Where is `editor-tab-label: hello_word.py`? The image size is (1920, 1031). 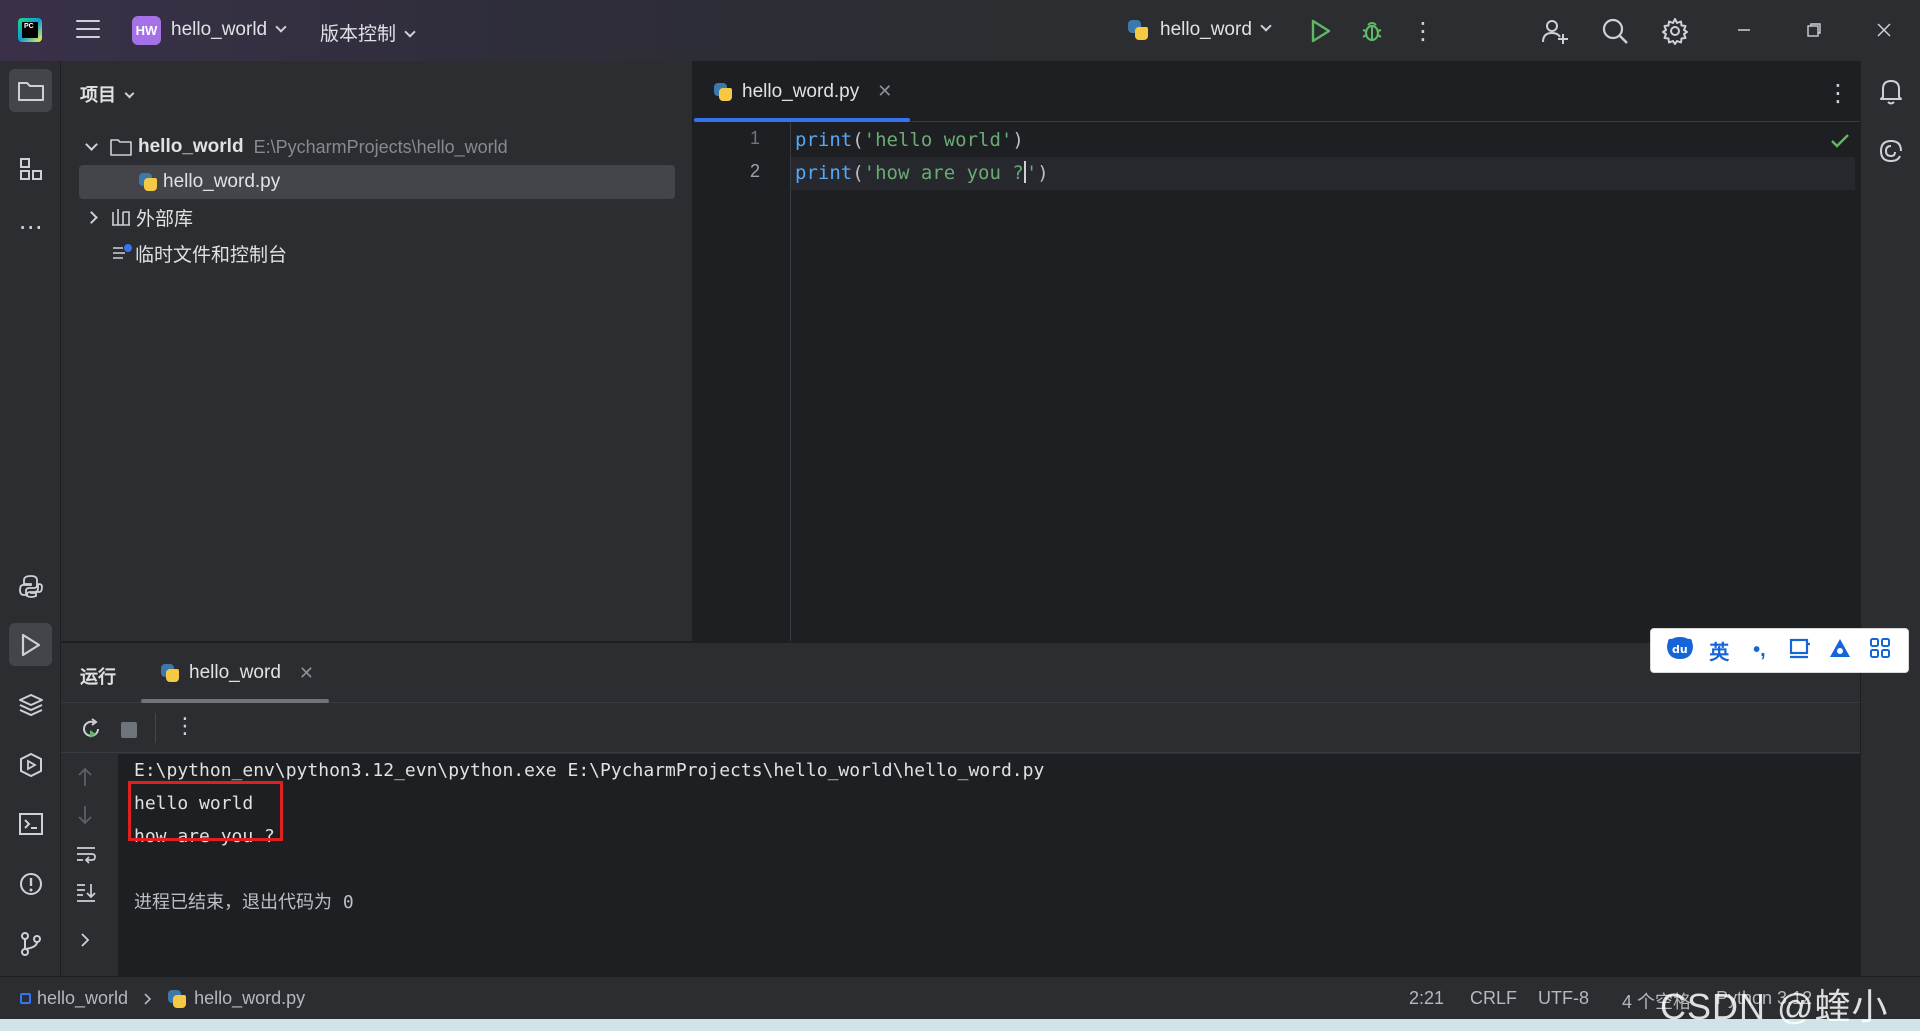
editor-tab-label: hello_word.py is located at coordinates (801, 91).